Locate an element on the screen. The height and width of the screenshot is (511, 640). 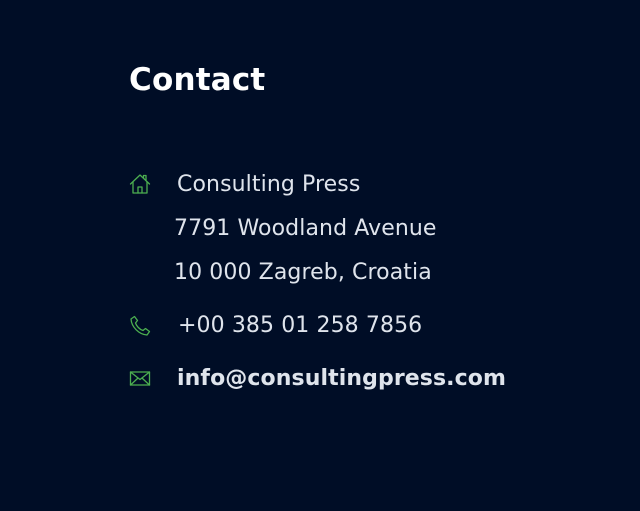
address-company: Consulting Press is located at coordinates (269, 184).